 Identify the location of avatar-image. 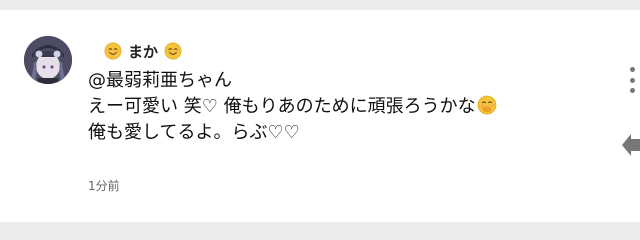
(48, 60).